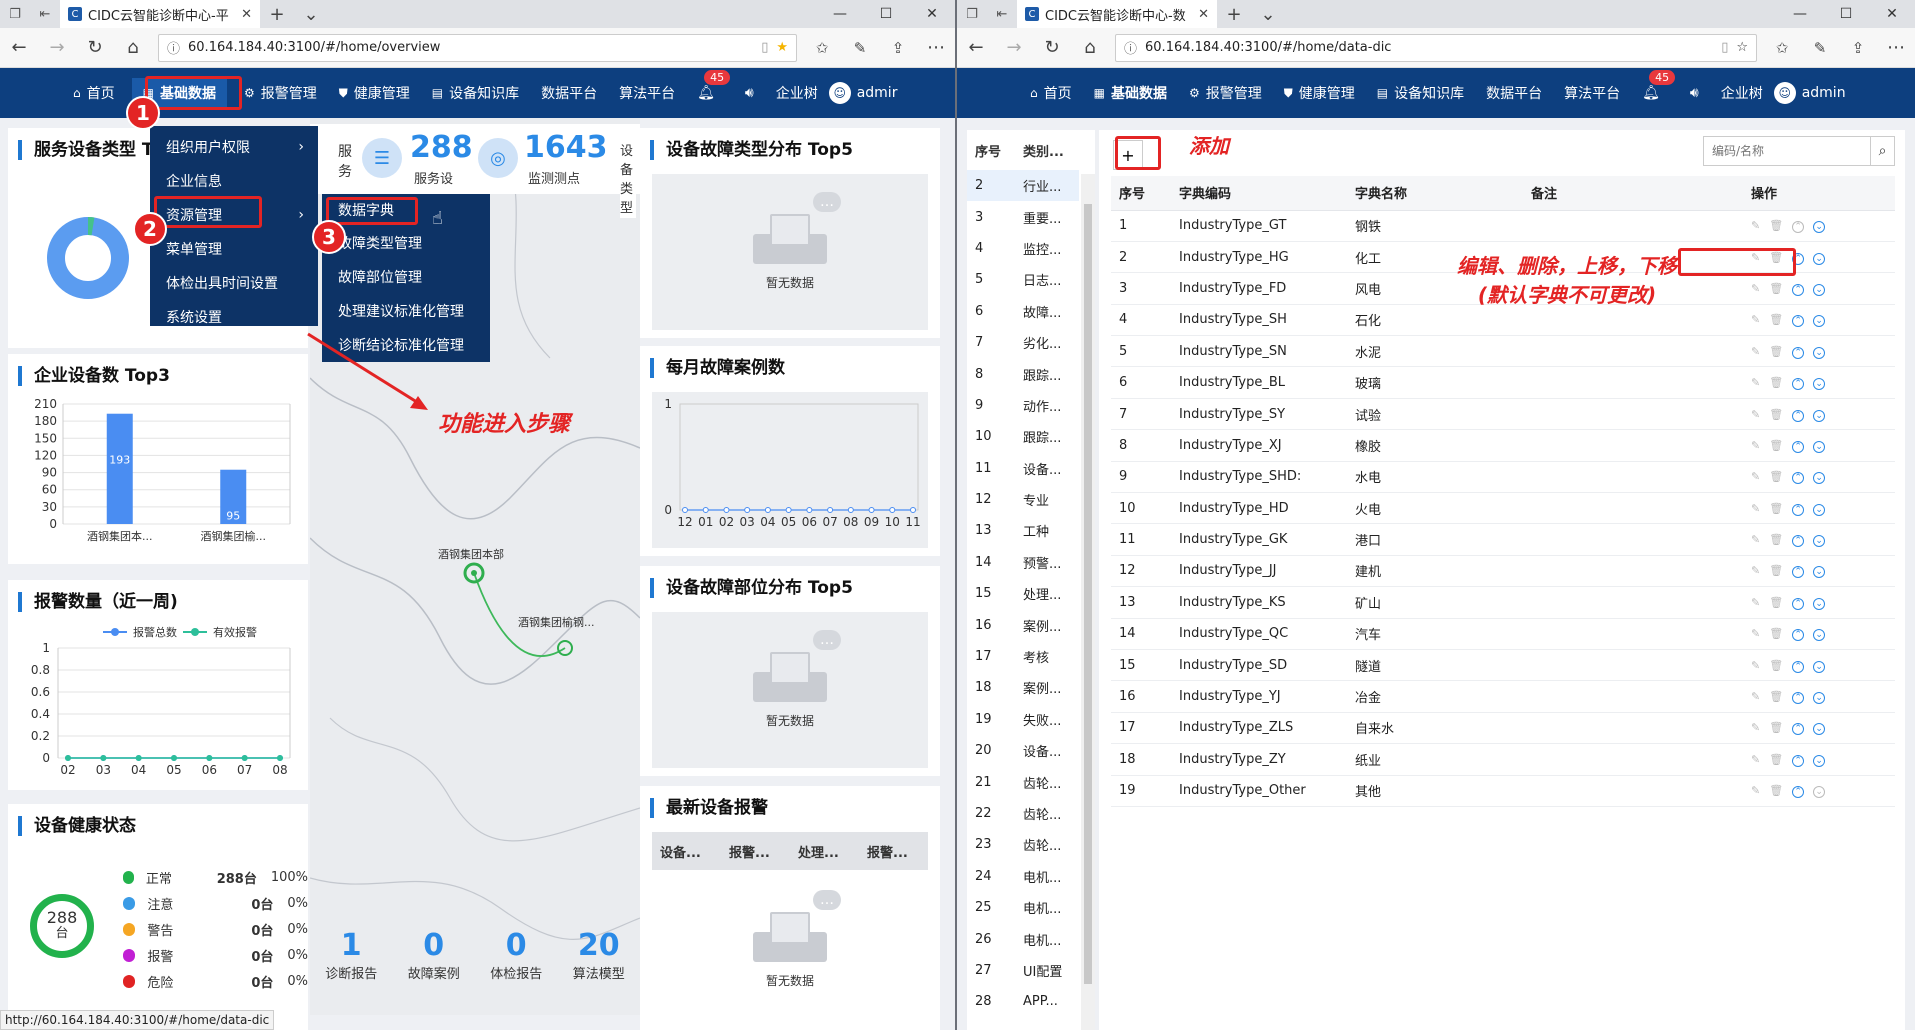  What do you see at coordinates (1503, 226) in the screenshot?
I see `table-row: 1 IndustryType_GT 钢铁 ✎ 🗑︎ ⌃ ⌄` at bounding box center [1503, 226].